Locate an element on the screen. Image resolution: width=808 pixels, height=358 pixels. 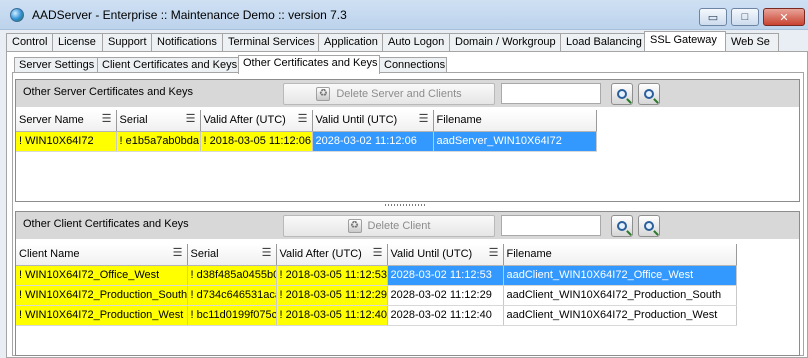
client-group-title: Other Client Certificates and Keys is located at coordinates (106, 224).